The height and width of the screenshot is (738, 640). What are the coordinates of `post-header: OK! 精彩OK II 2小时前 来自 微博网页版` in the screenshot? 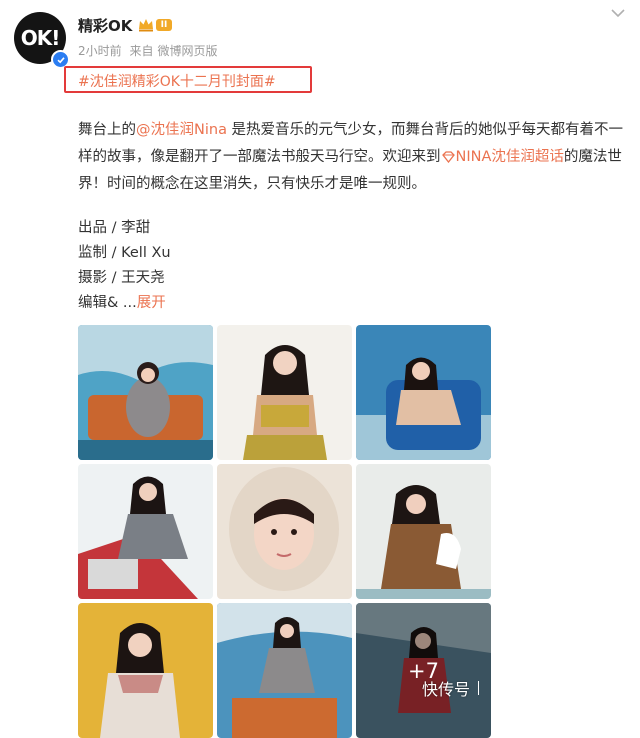 It's located at (320, 35).